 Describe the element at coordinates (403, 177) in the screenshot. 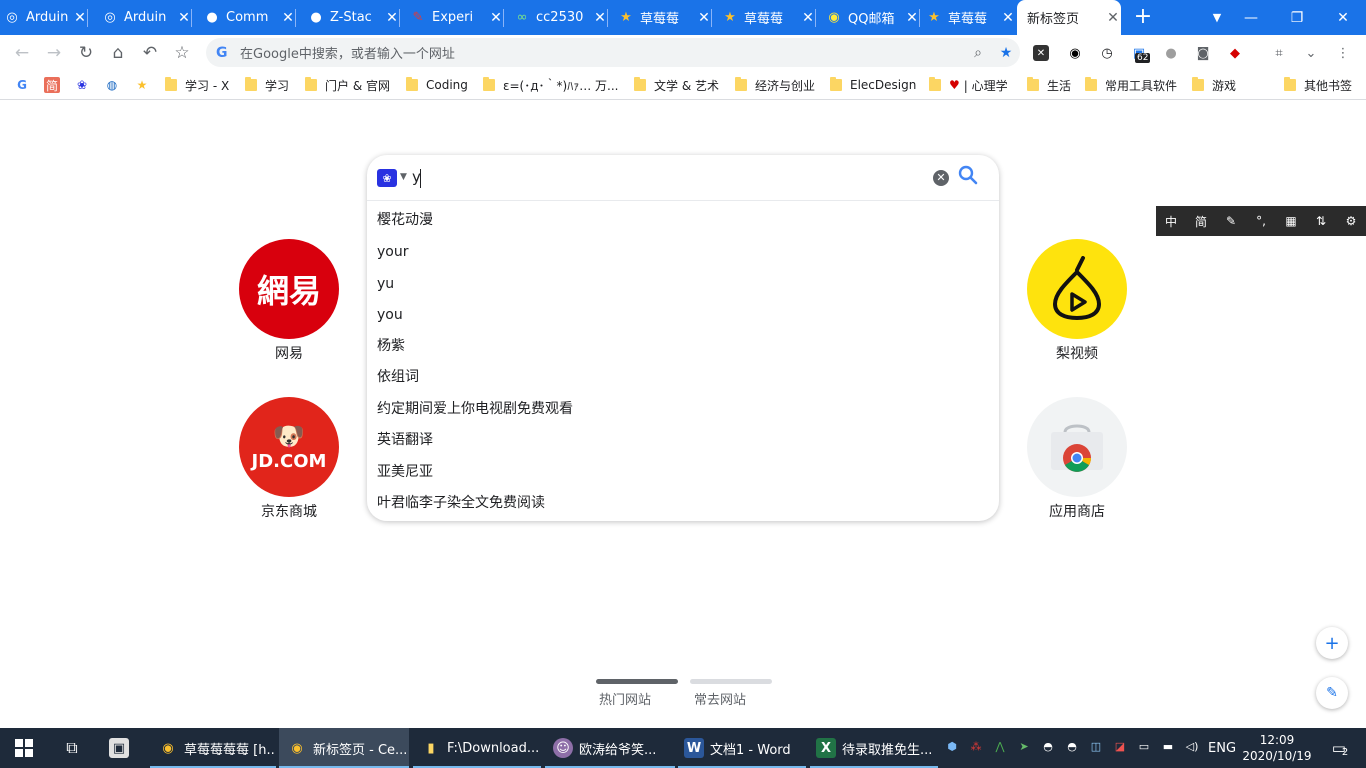

I see `engine-dropdown-icon: ▼` at that location.